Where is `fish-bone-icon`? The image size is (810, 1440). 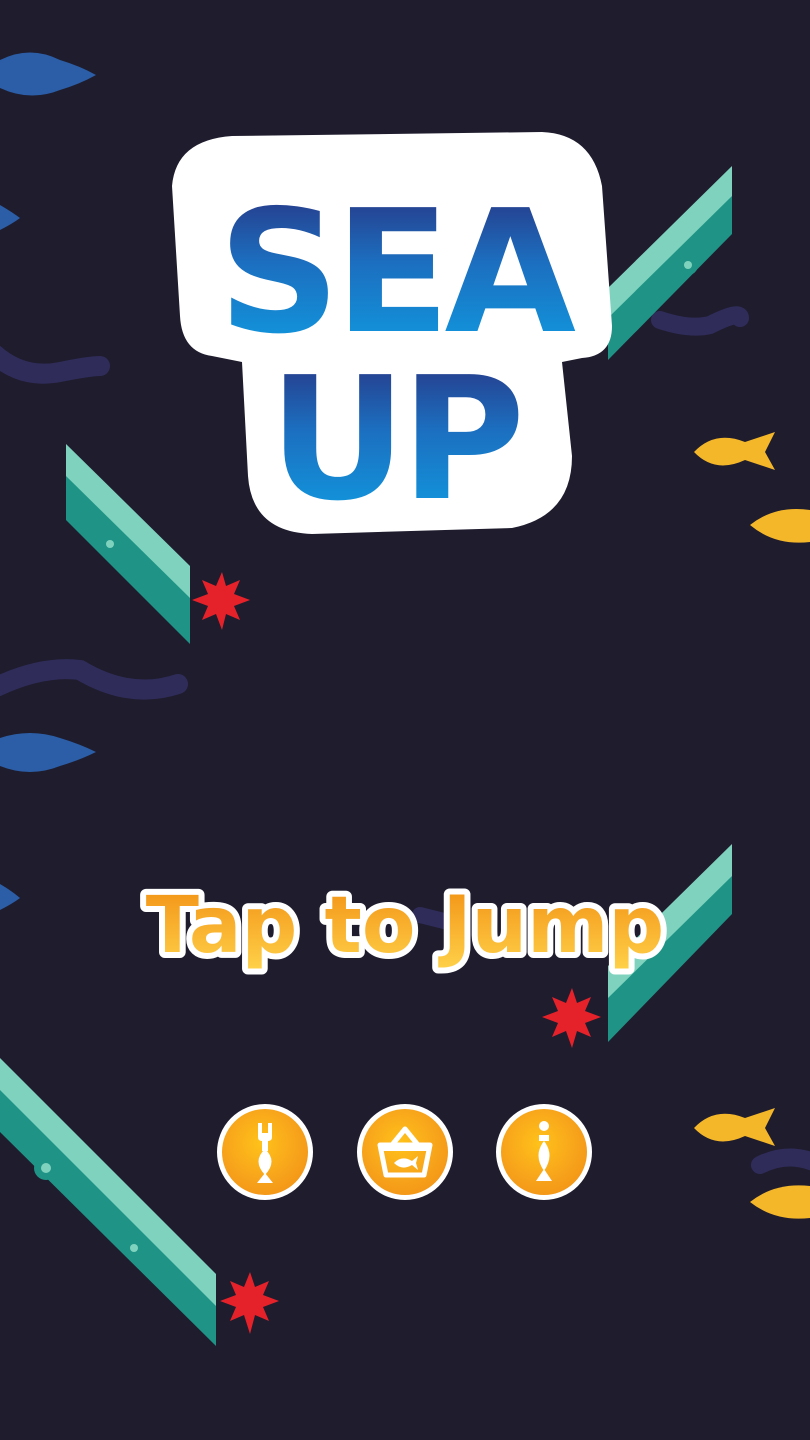 fish-bone-icon is located at coordinates (265, 1153).